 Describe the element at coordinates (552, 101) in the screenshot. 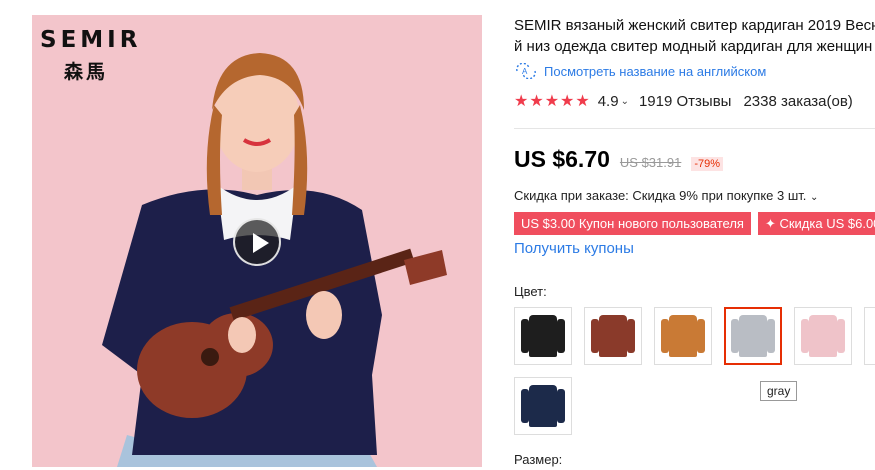

I see `rating-stars-icon: ★★★★★` at that location.